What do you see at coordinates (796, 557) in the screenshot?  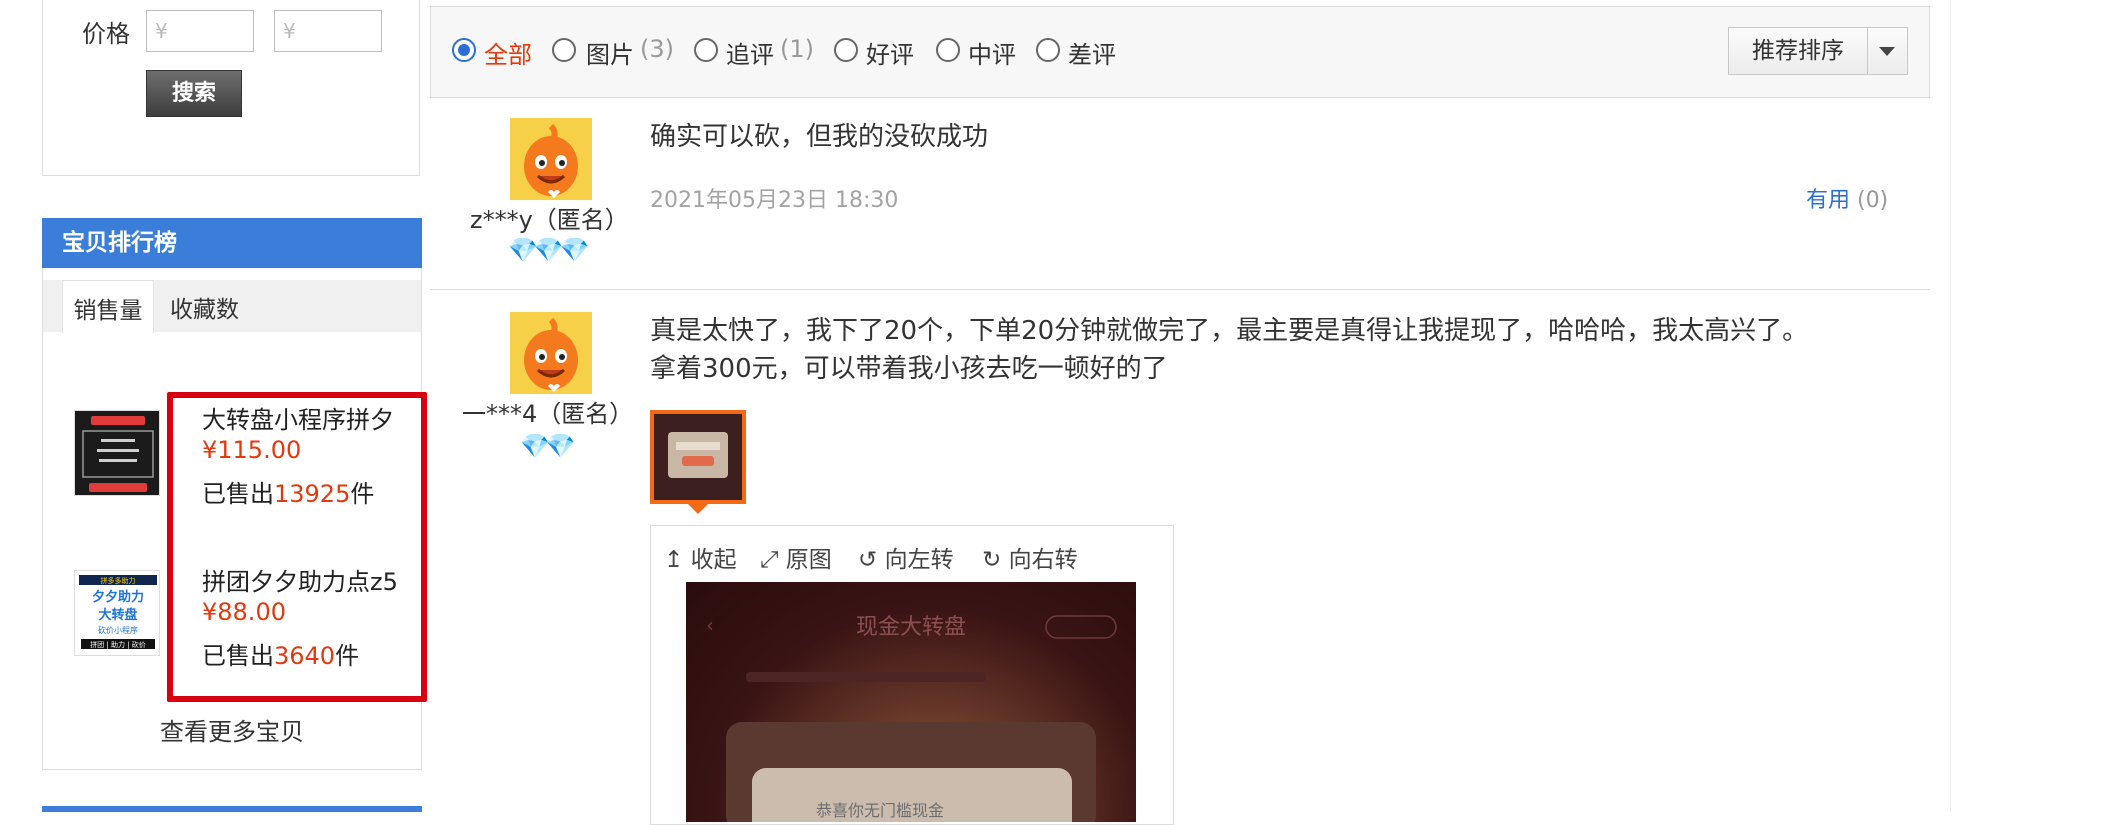 I see `original-image-button: ⤢ 原图` at bounding box center [796, 557].